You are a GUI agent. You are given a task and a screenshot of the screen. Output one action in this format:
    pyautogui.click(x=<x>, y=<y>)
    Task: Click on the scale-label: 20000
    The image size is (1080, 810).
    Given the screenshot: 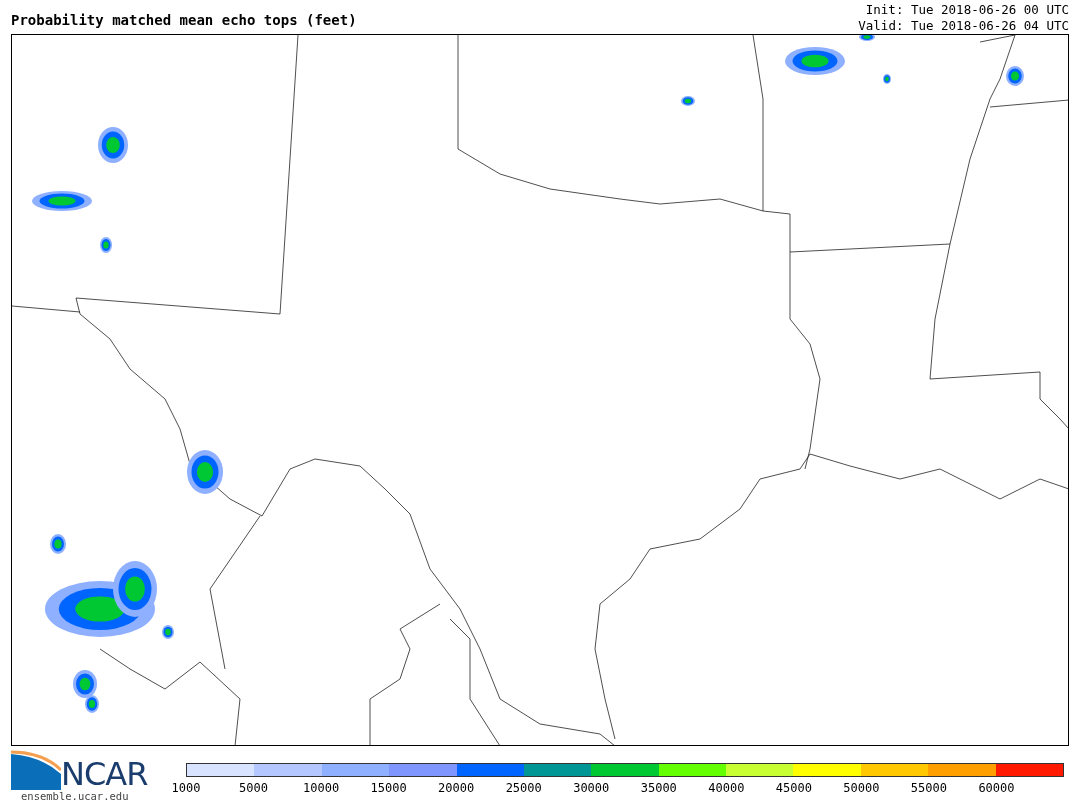 What is the action you would take?
    pyautogui.click(x=456, y=788)
    